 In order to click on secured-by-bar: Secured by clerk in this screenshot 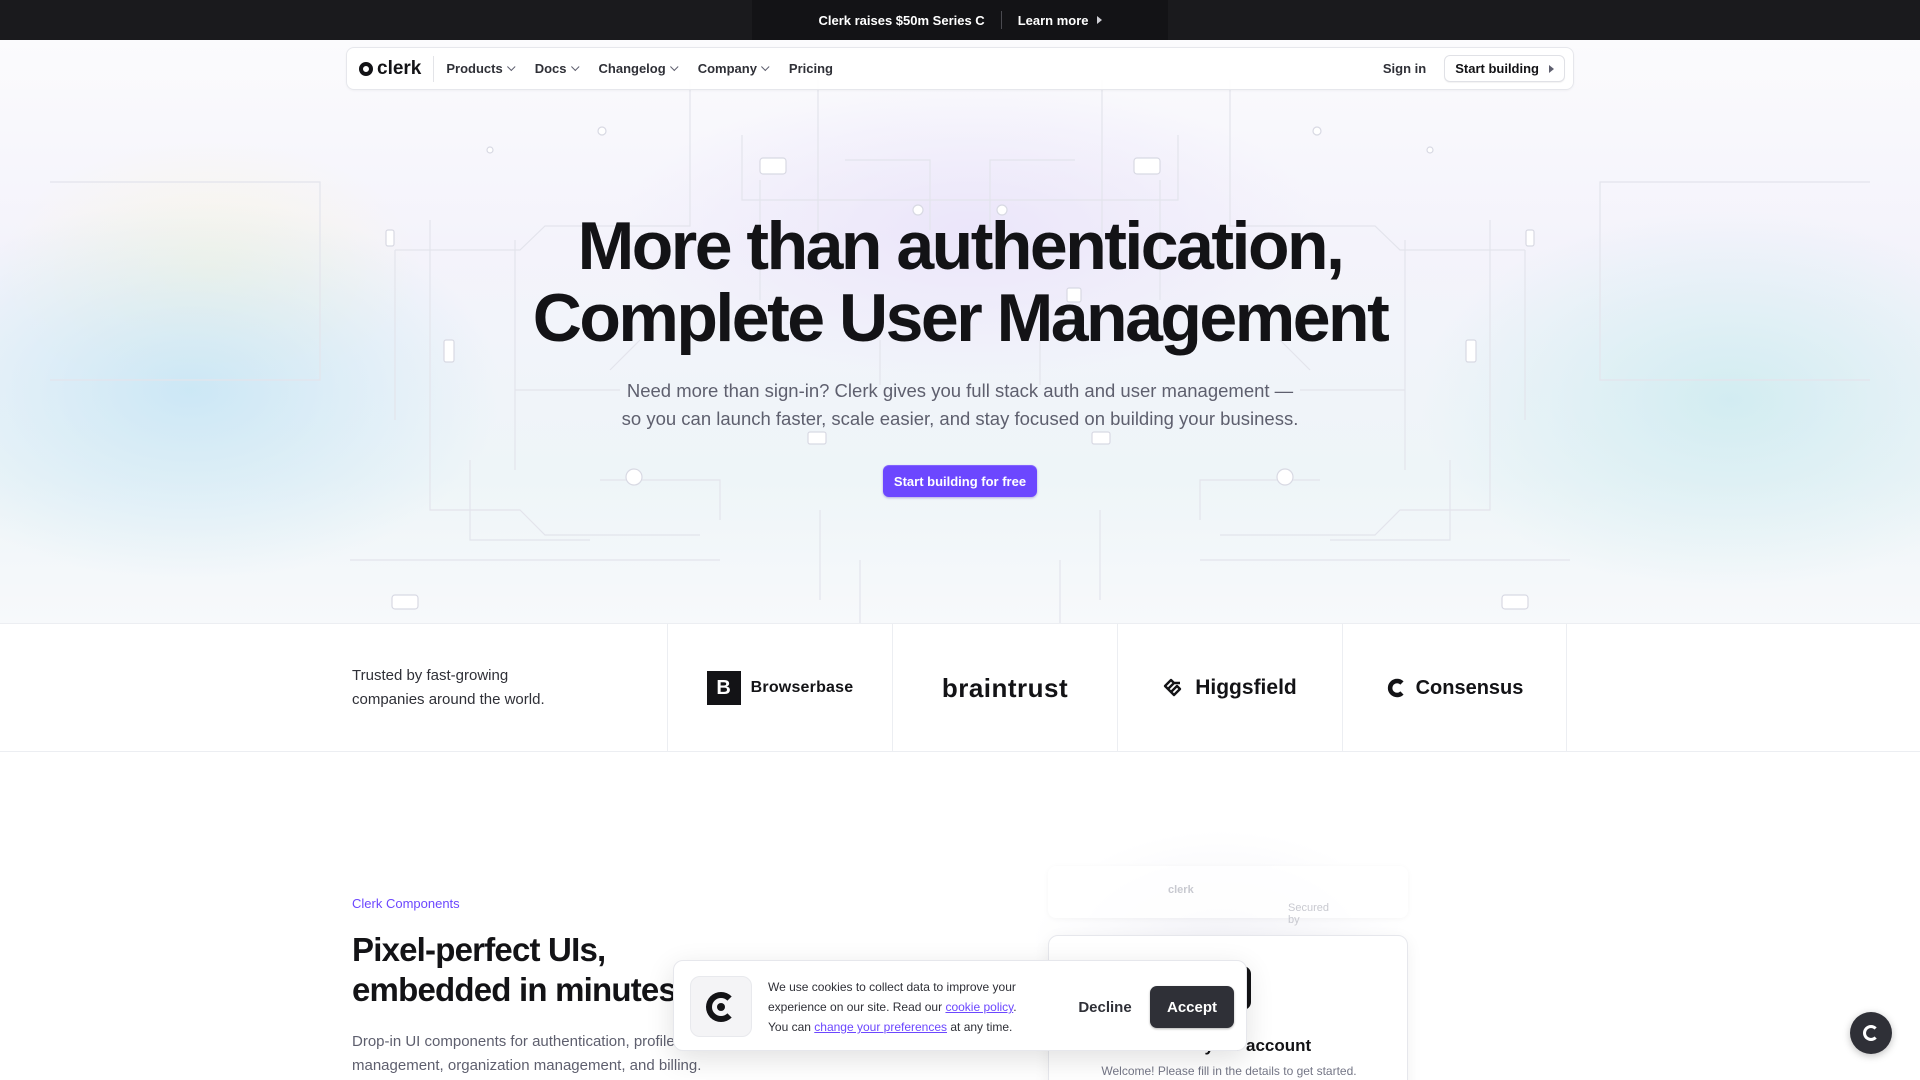, I will do `click(1228, 896)`.